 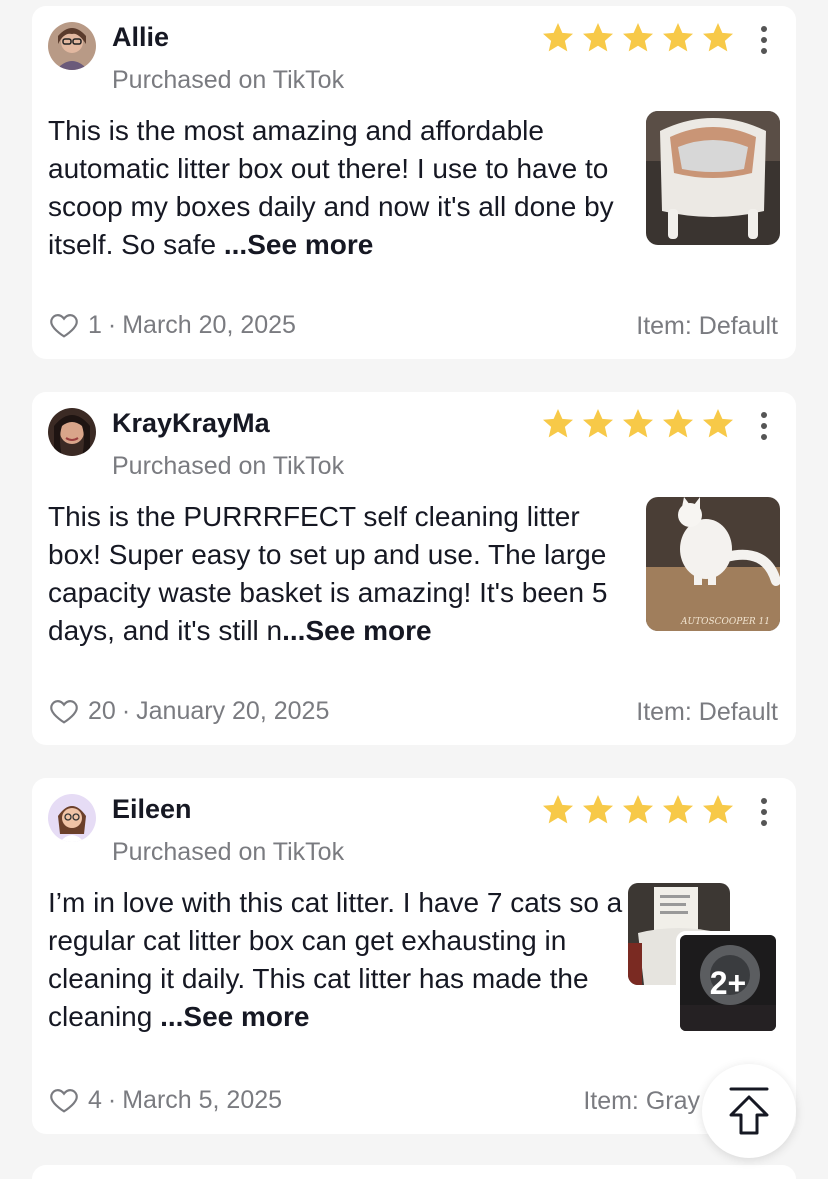 What do you see at coordinates (414, 1172) in the screenshot?
I see `review-card-partial` at bounding box center [414, 1172].